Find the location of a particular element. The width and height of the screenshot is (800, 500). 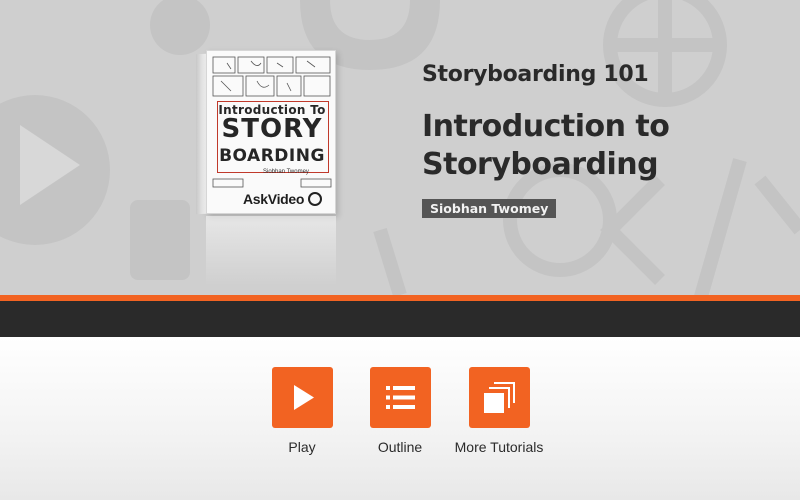

outline-button is located at coordinates (400, 397).